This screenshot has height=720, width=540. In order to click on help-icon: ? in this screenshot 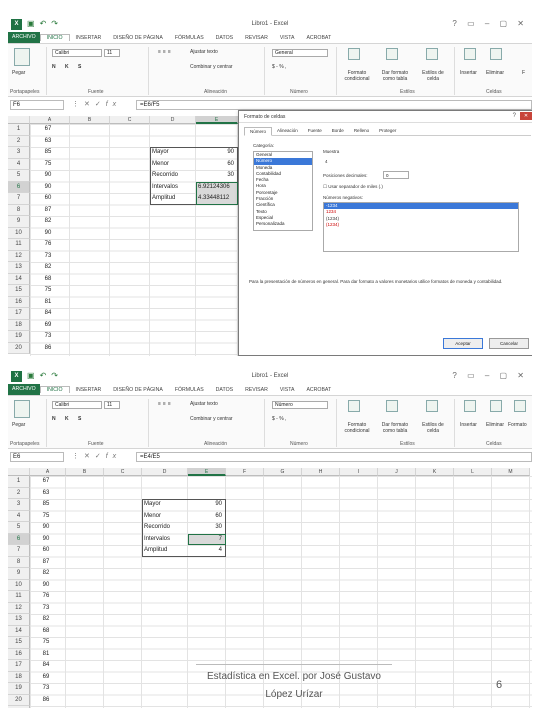, I will do `click(514, 116)`.